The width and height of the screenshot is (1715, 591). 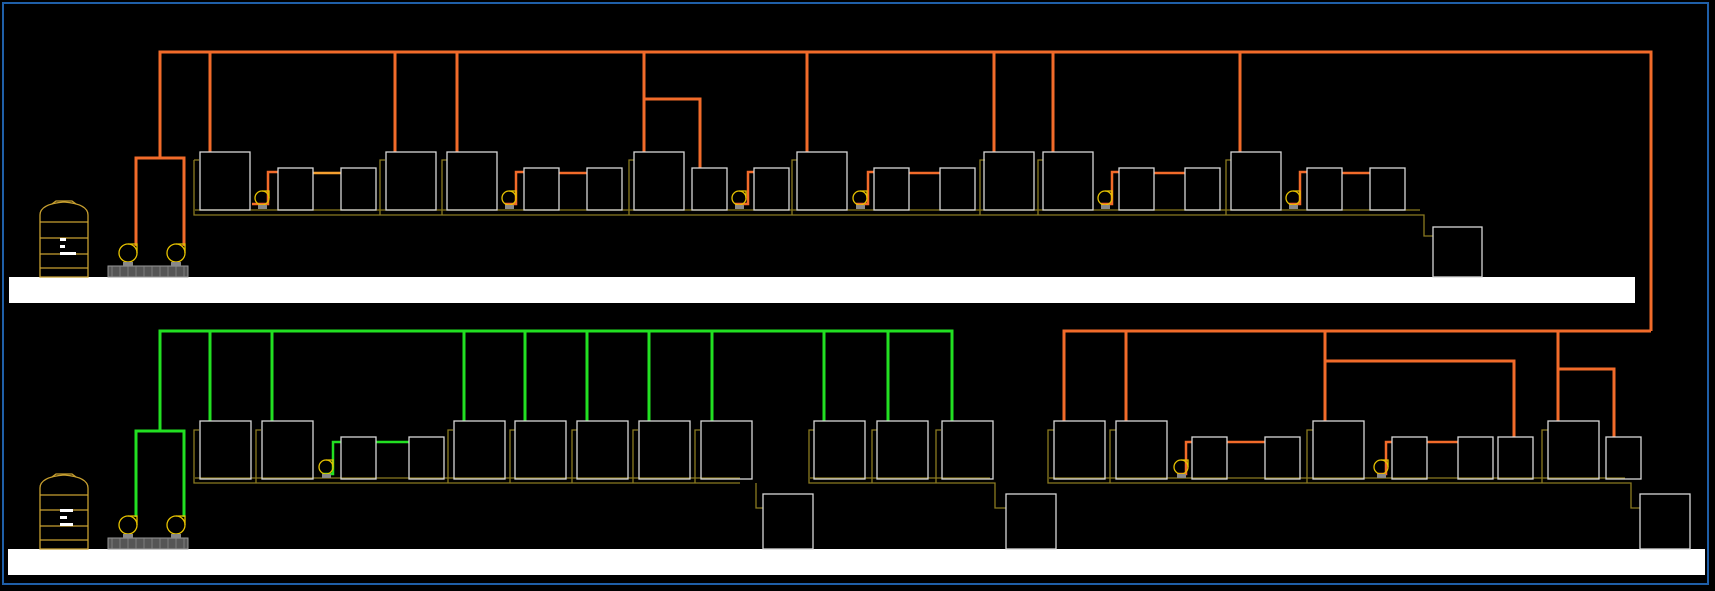 I want to click on upper-floor-slab, so click(x=822, y=290).